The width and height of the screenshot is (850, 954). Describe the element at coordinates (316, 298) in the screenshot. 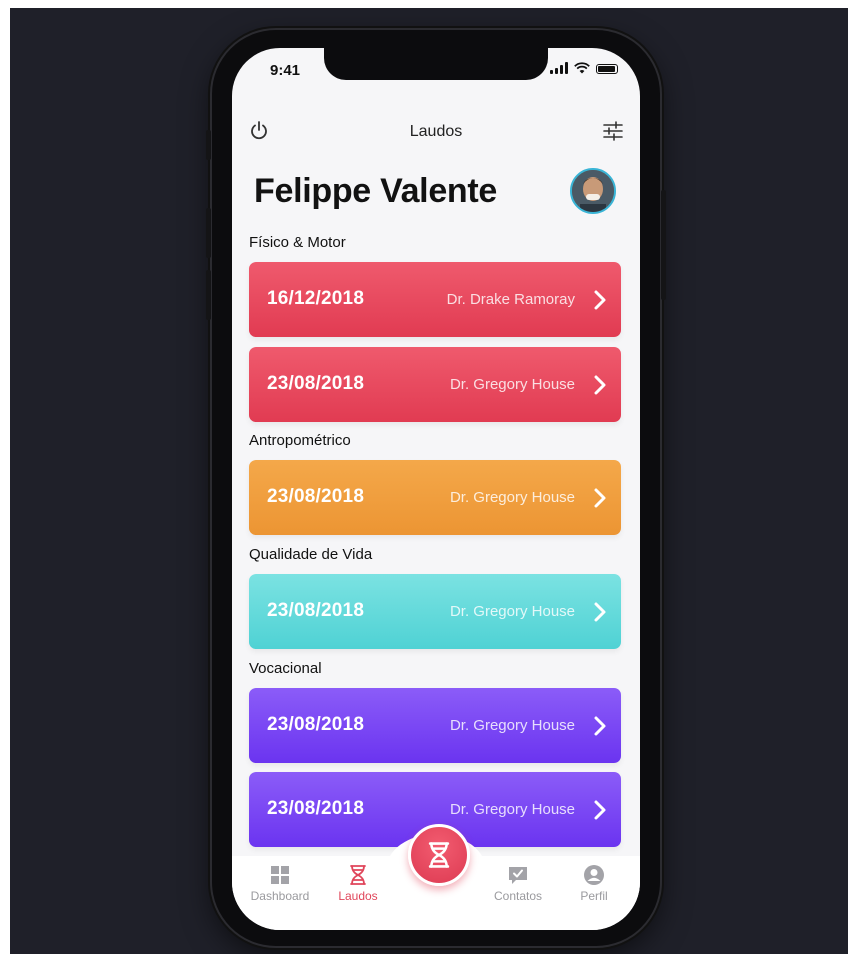

I see `report-date: 16/12/2018` at that location.